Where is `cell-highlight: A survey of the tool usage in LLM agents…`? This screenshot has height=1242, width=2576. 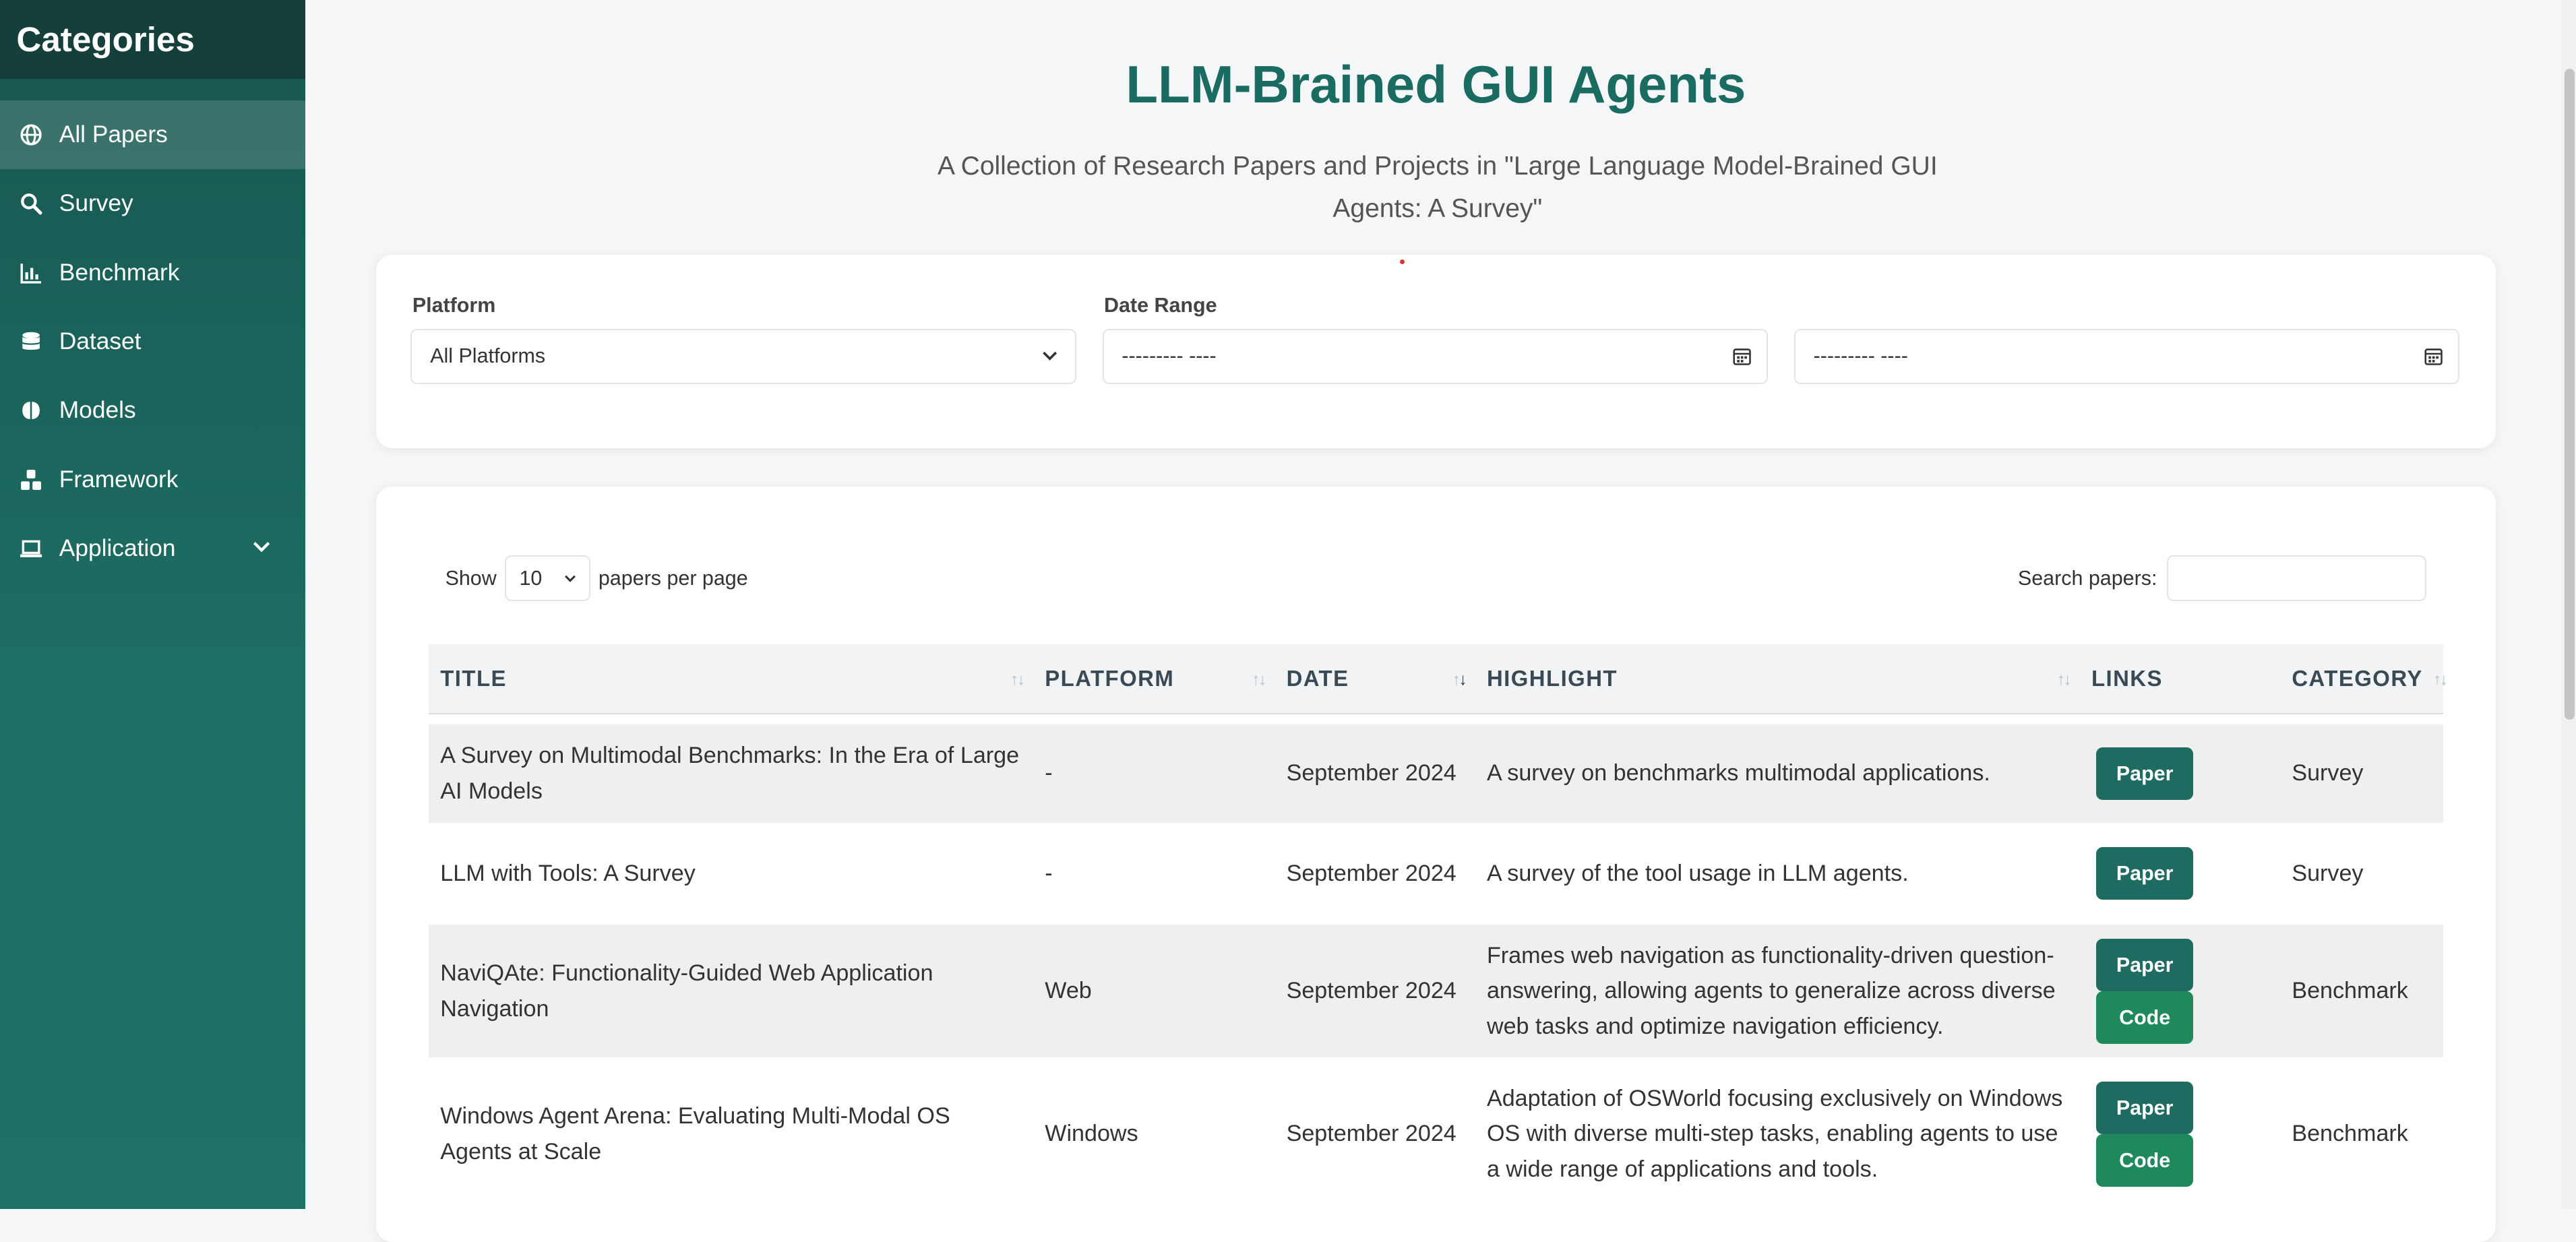 cell-highlight: A survey of the tool usage in LLM agents… is located at coordinates (1698, 874).